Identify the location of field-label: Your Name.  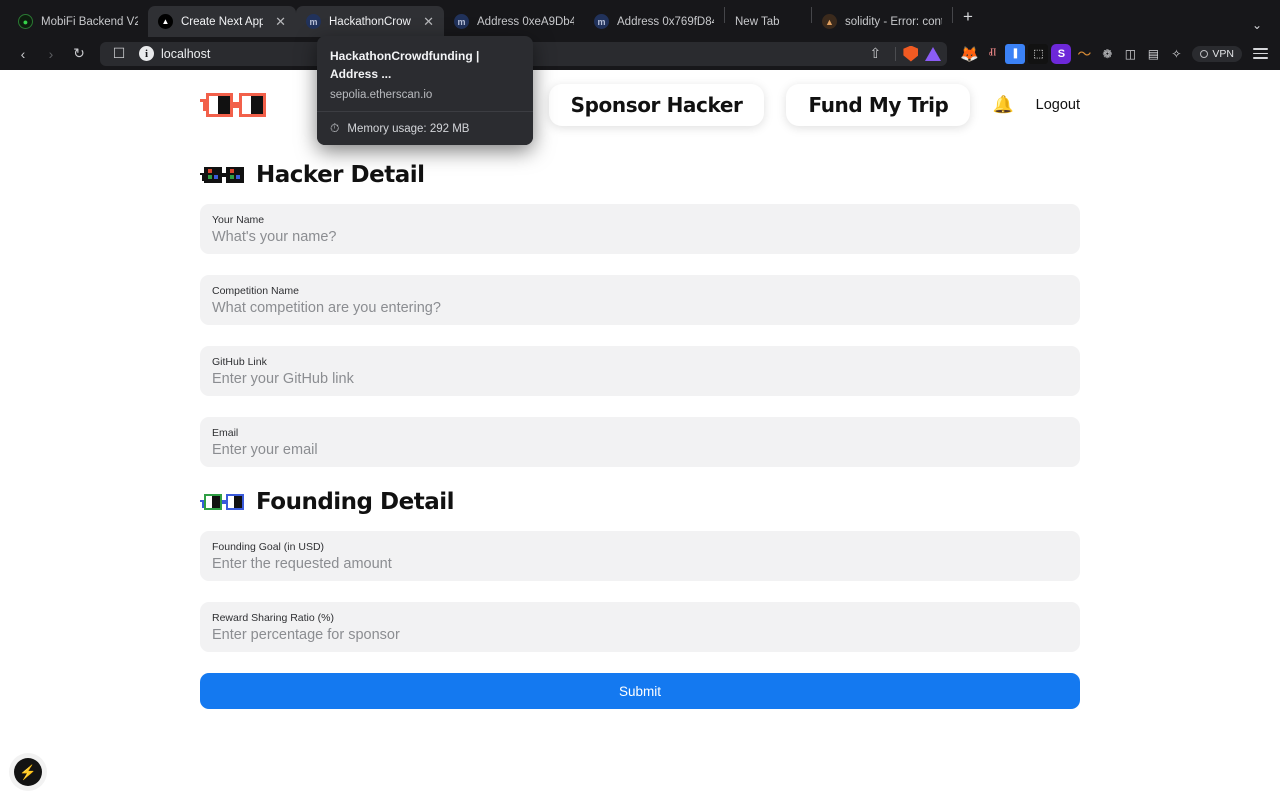
(238, 220).